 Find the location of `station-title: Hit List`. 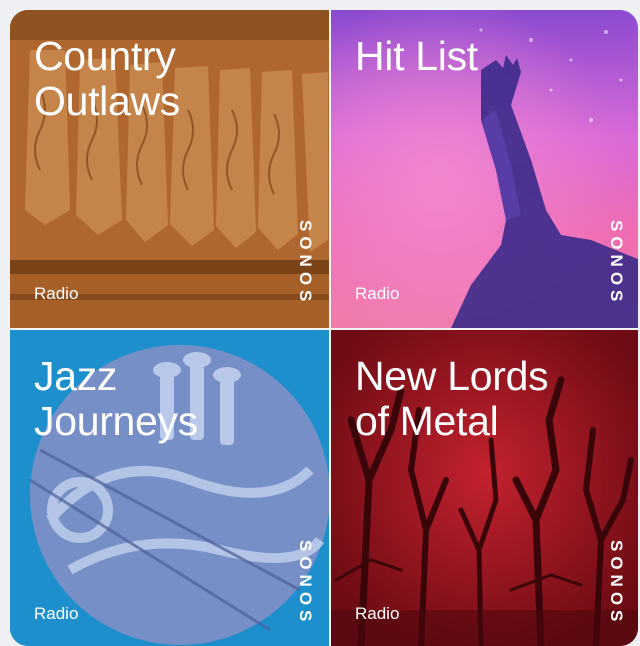

station-title: Hit List is located at coordinates (416, 56).